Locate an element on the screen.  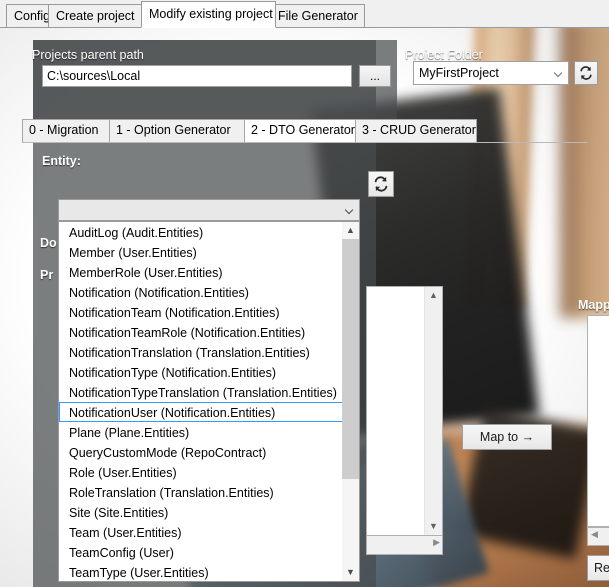
mapping-listbox-hscrollbar: ◀ is located at coordinates (598, 536).